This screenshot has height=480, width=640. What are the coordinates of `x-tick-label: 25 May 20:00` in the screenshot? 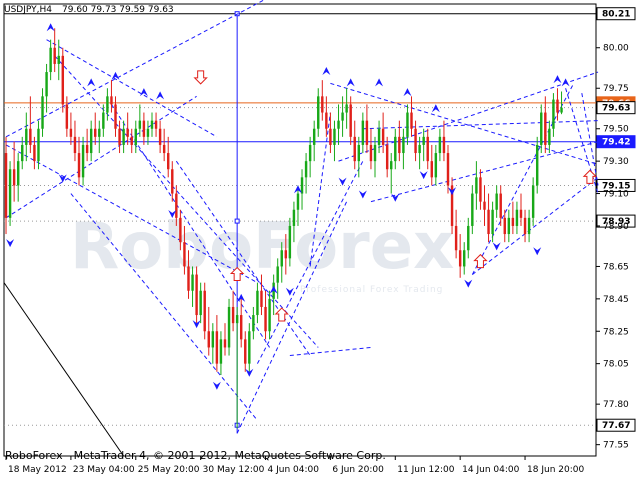 It's located at (169, 470).